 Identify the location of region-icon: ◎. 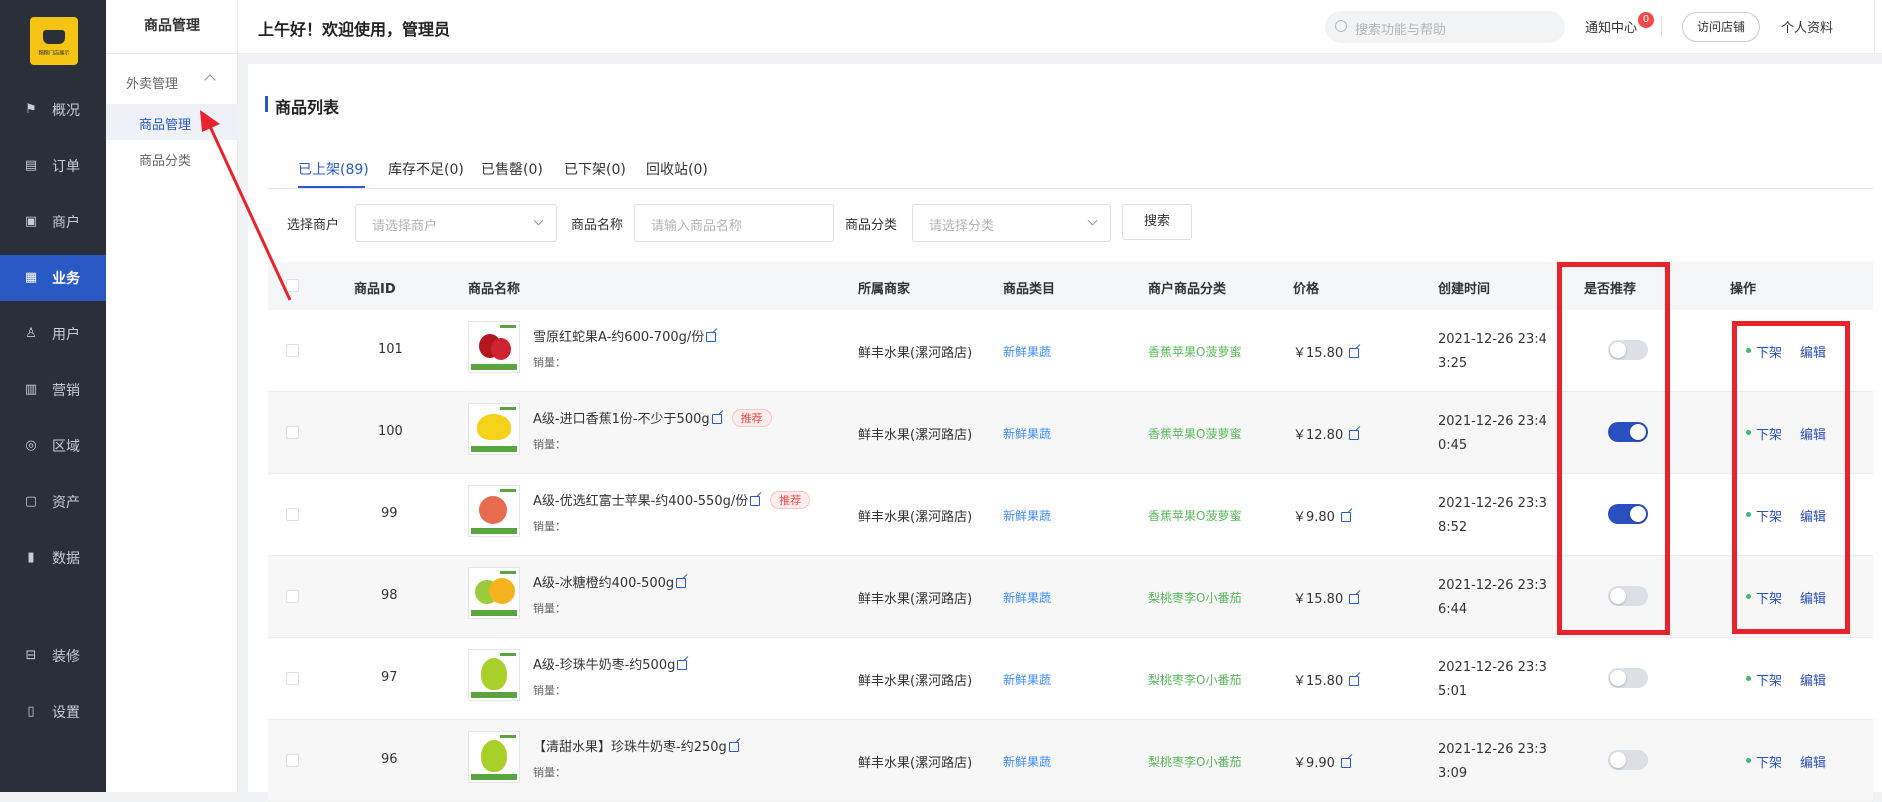
(31, 445).